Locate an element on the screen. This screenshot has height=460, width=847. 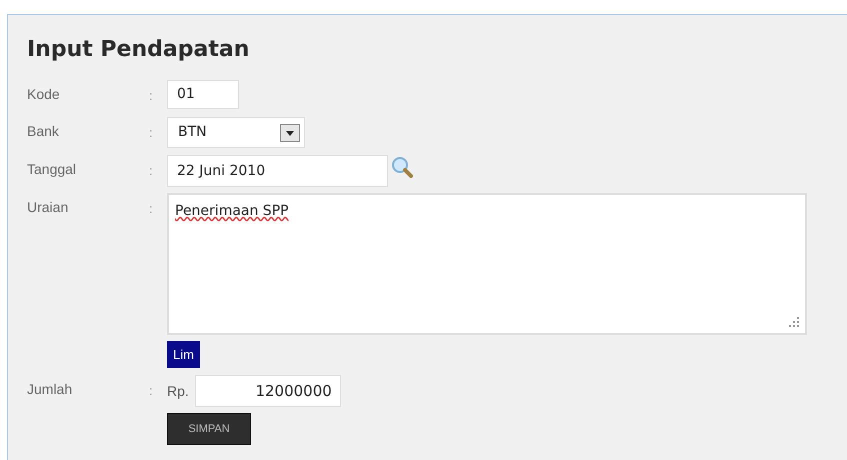
kode-field: 01 is located at coordinates (203, 94).